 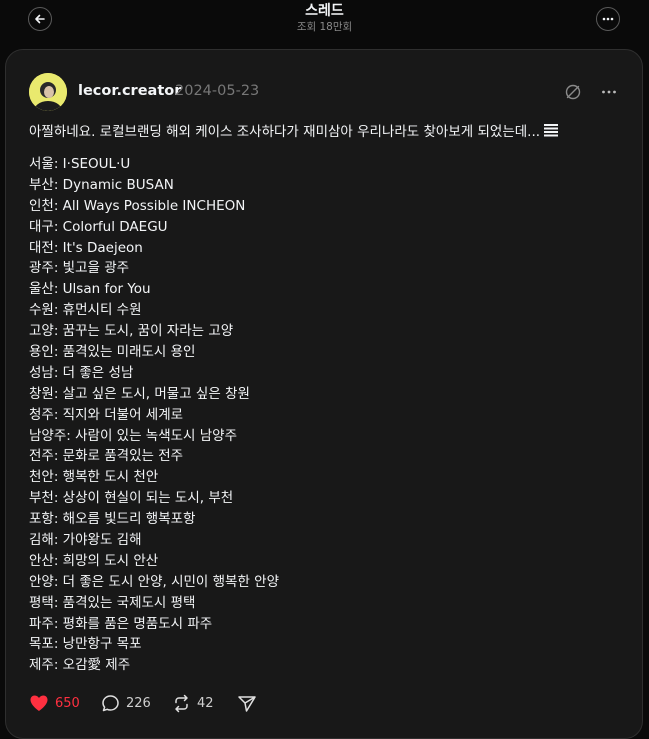 I want to click on reply-button: 226, so click(x=126, y=703).